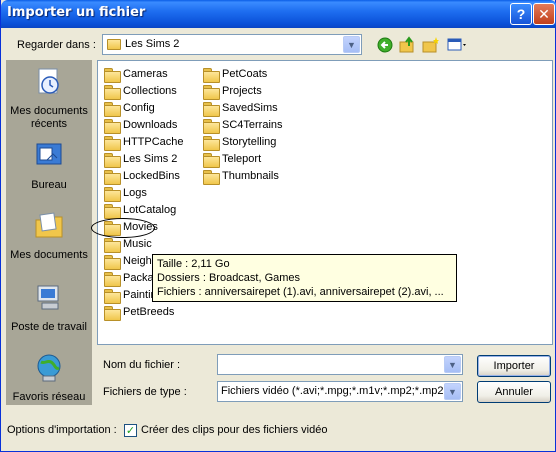  I want to click on highlight-circle-annotation, so click(123, 228).